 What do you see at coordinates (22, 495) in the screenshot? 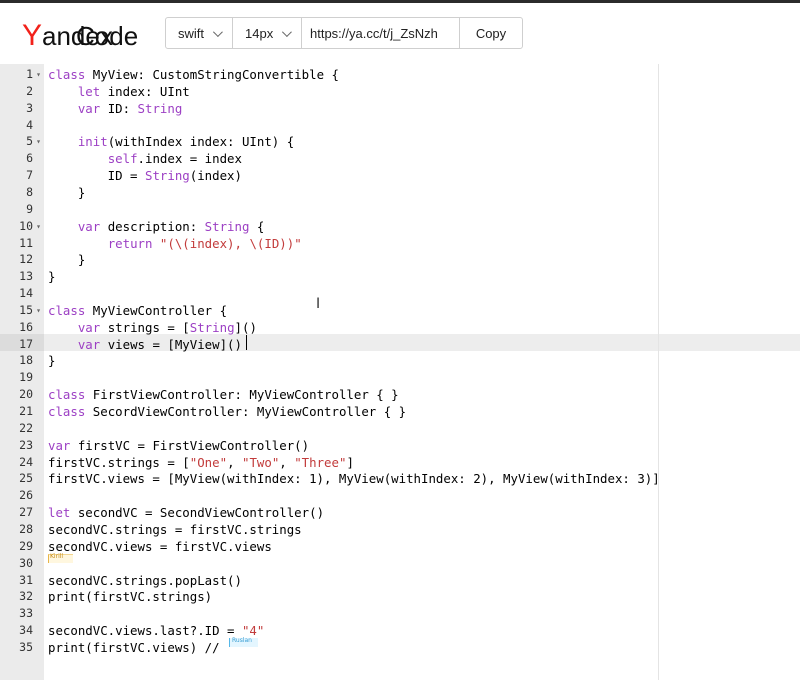
I see `line-number: 26` at bounding box center [22, 495].